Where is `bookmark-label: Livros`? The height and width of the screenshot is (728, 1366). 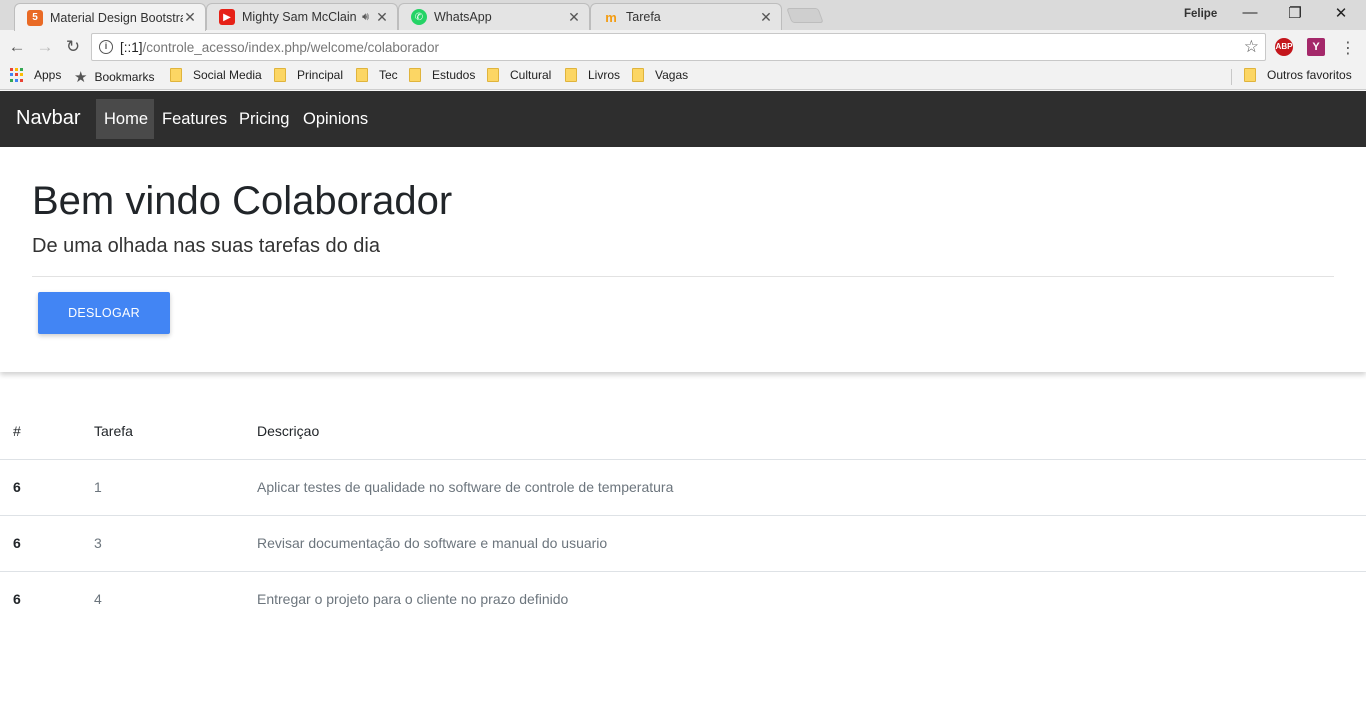 bookmark-label: Livros is located at coordinates (604, 75).